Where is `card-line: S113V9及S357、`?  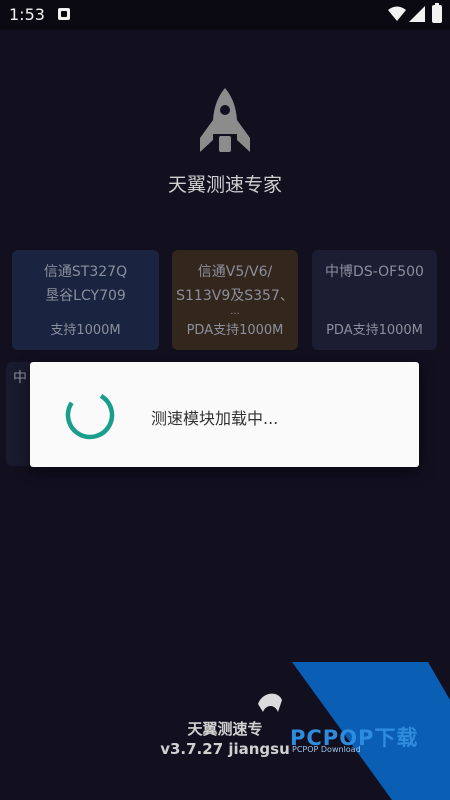
card-line: S113V9及S357、 is located at coordinates (235, 296).